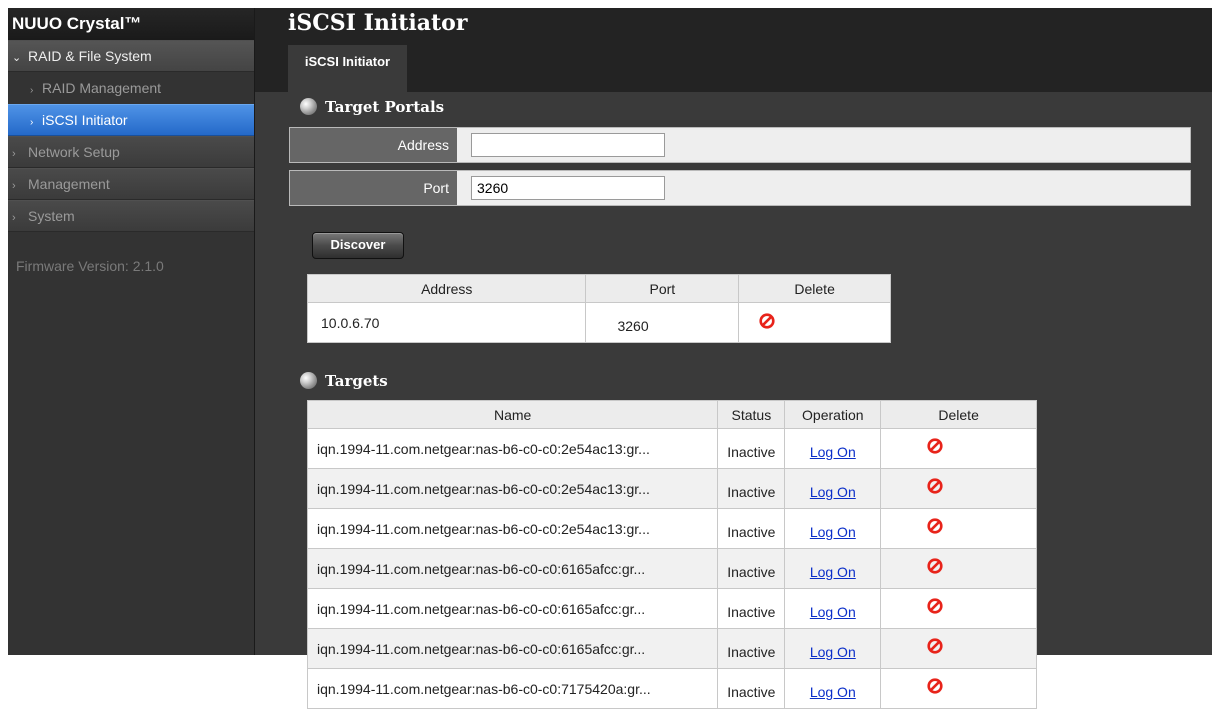  Describe the element at coordinates (373, 145) in the screenshot. I see `address-label: Address` at that location.